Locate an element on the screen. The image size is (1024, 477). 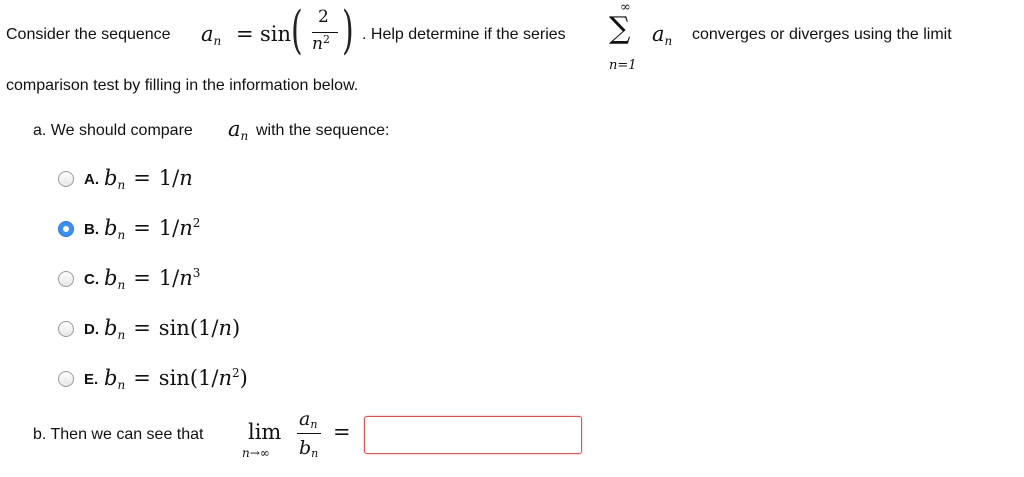
option-formula: bn = sin(1/n) is located at coordinates (172, 329).